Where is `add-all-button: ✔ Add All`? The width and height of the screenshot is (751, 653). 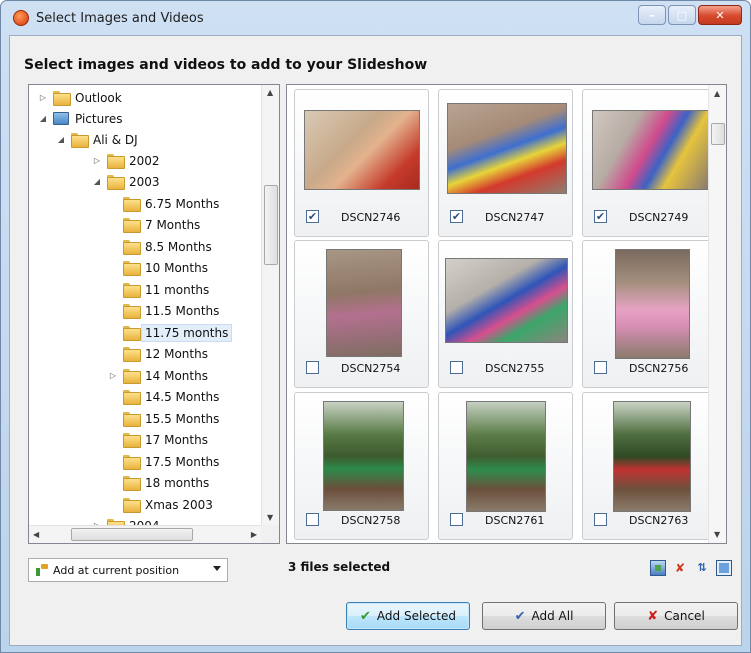
add-all-button: ✔ Add All is located at coordinates (544, 616).